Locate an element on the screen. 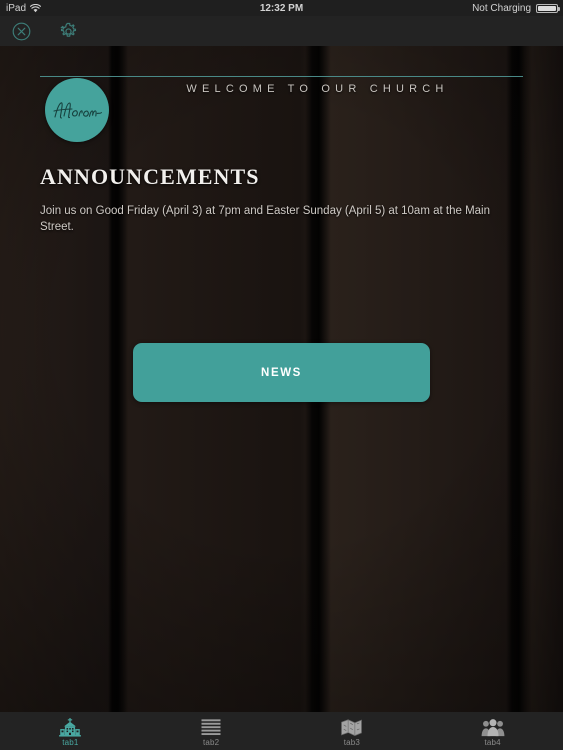 Image resolution: width=563 pixels, height=750 pixels. status-bar: iPad 12:32 PM Not Charging is located at coordinates (281, 8).